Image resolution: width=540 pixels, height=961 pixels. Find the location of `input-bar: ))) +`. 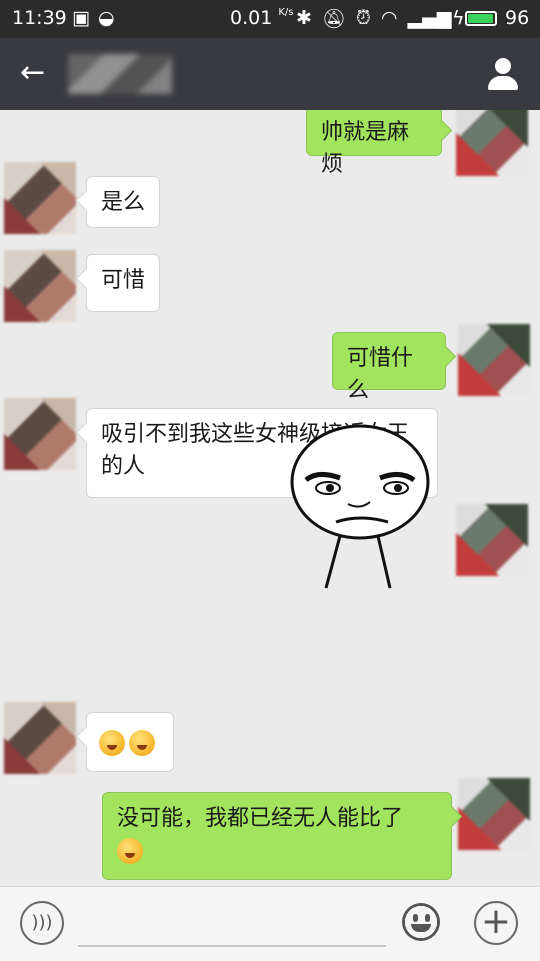

input-bar: ))) + is located at coordinates (270, 923).